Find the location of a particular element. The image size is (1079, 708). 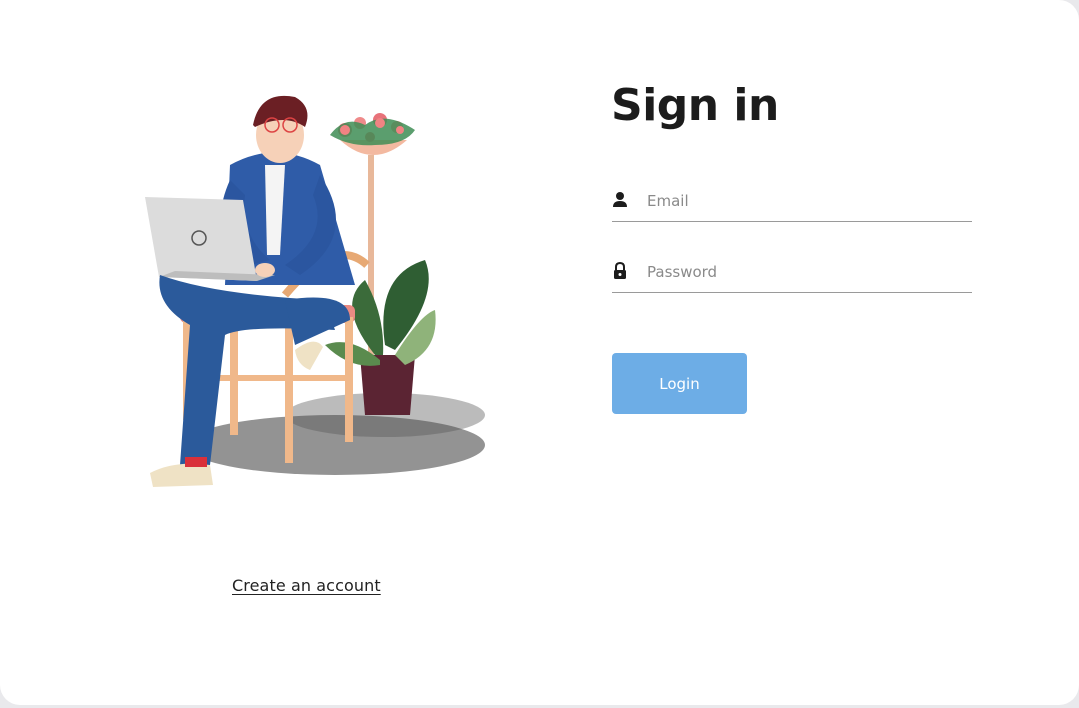

email-input is located at coordinates (807, 201).